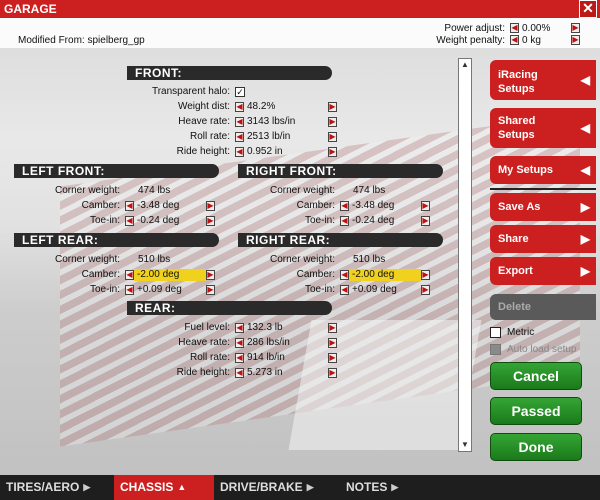  What do you see at coordinates (57, 487) in the screenshot?
I see `tab-tires-aero: TIRES/AERO ▶` at bounding box center [57, 487].